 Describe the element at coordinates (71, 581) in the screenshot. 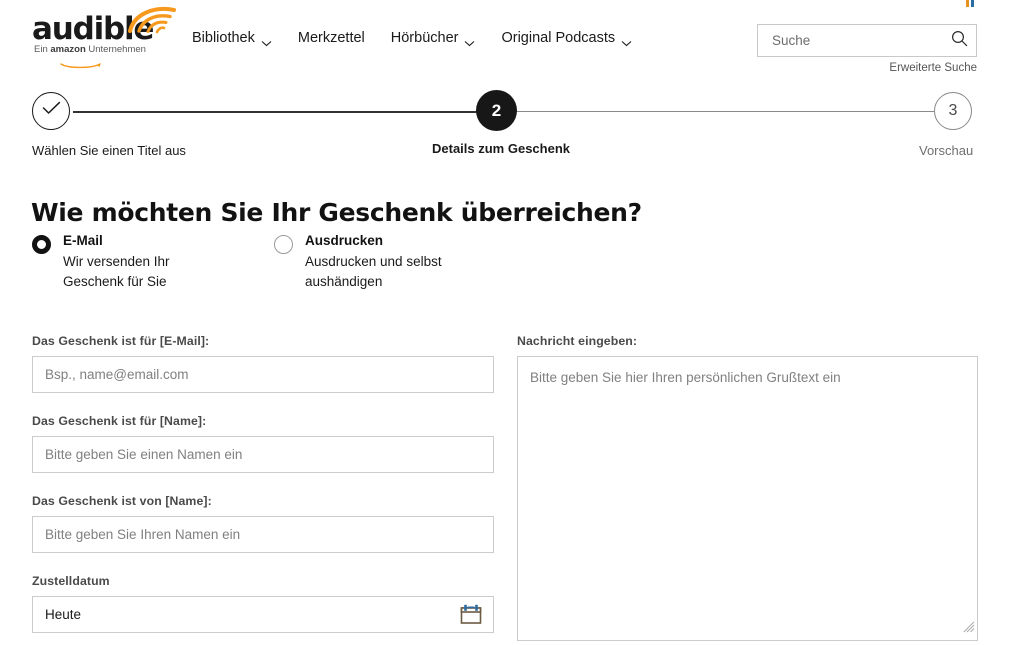

I see `label-delivery-date: Zustelldatum` at that location.